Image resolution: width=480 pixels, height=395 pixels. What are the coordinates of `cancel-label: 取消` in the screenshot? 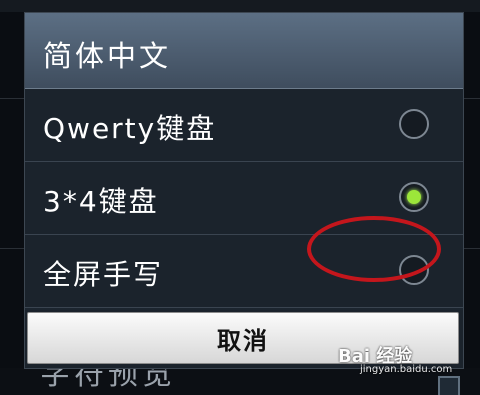 It's located at (243, 340).